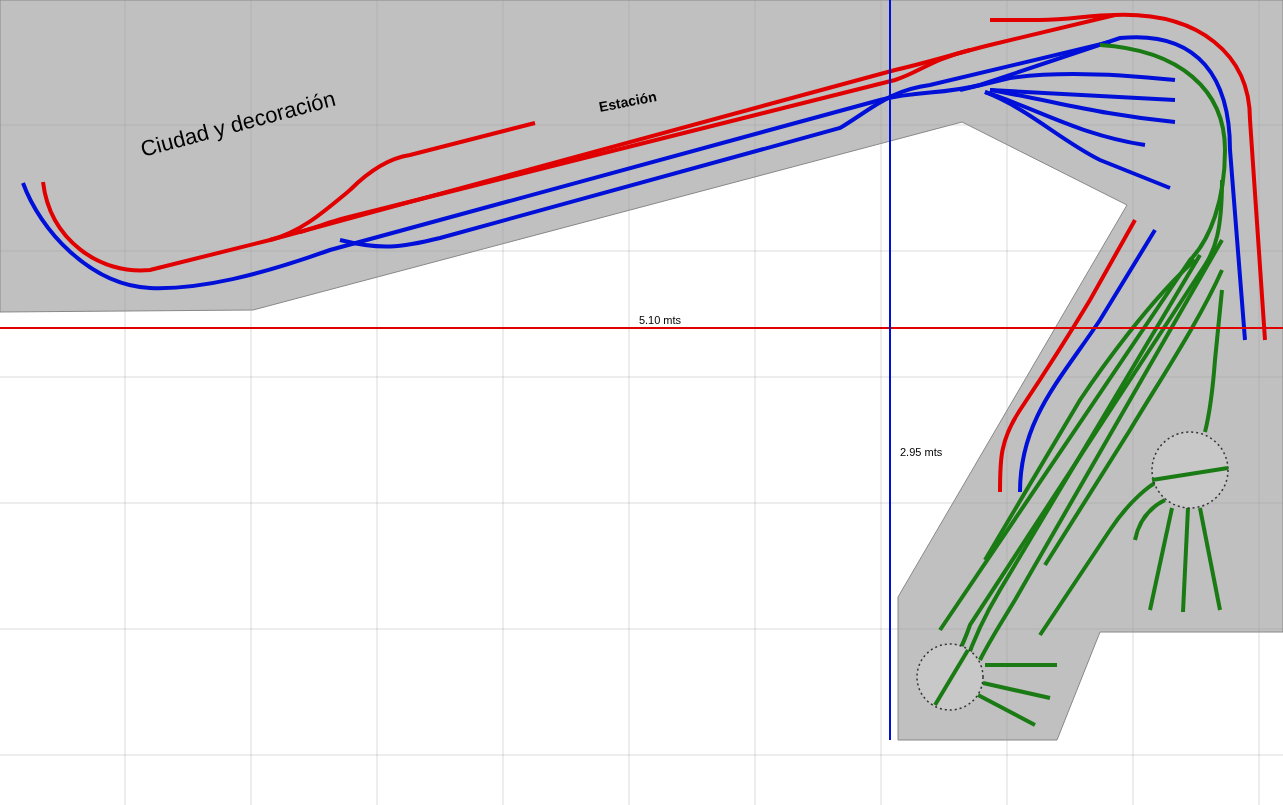 Image resolution: width=1283 pixels, height=805 pixels. Describe the element at coordinates (627, 101) in the screenshot. I see `area-label: Estación` at that location.